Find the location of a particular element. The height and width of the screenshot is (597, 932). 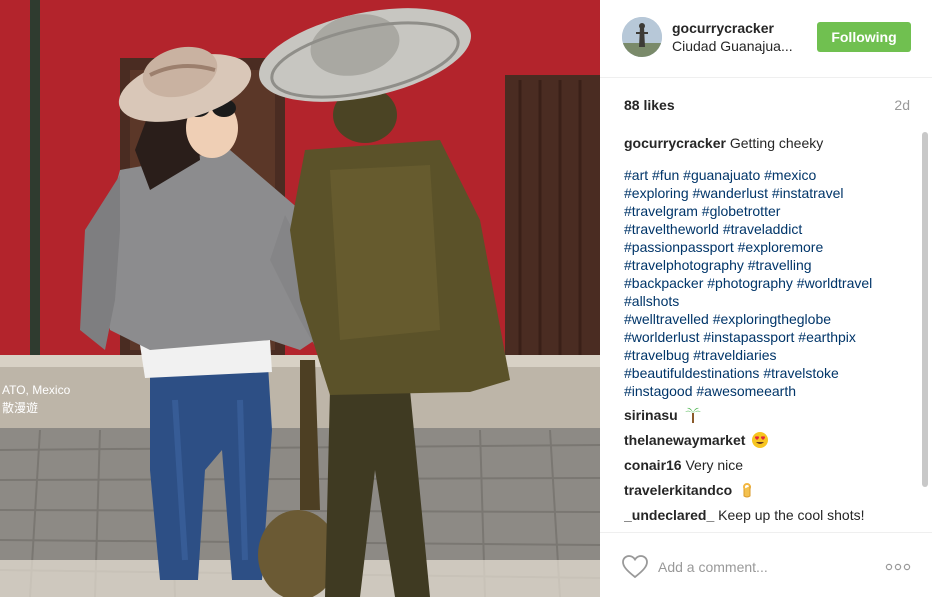

comment-item: conair16 Very nice is located at coordinates (769, 465).